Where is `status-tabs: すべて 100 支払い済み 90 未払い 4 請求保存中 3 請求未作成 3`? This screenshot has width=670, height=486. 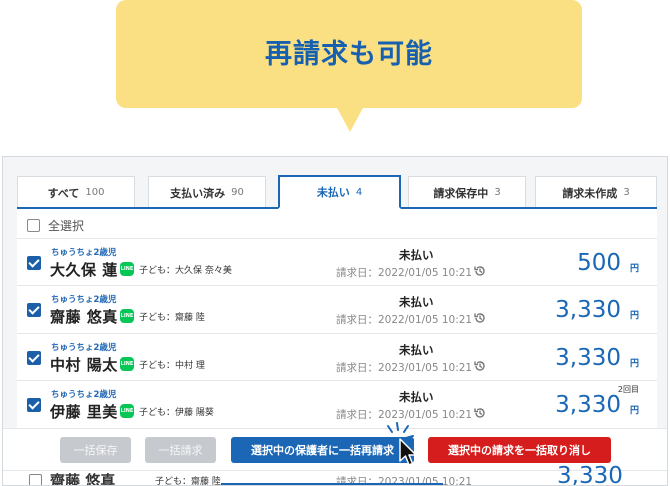
status-tabs: すべて 100 支払い済み 90 未払い 4 請求保存中 3 請求未作成 3 is located at coordinates (337, 192).